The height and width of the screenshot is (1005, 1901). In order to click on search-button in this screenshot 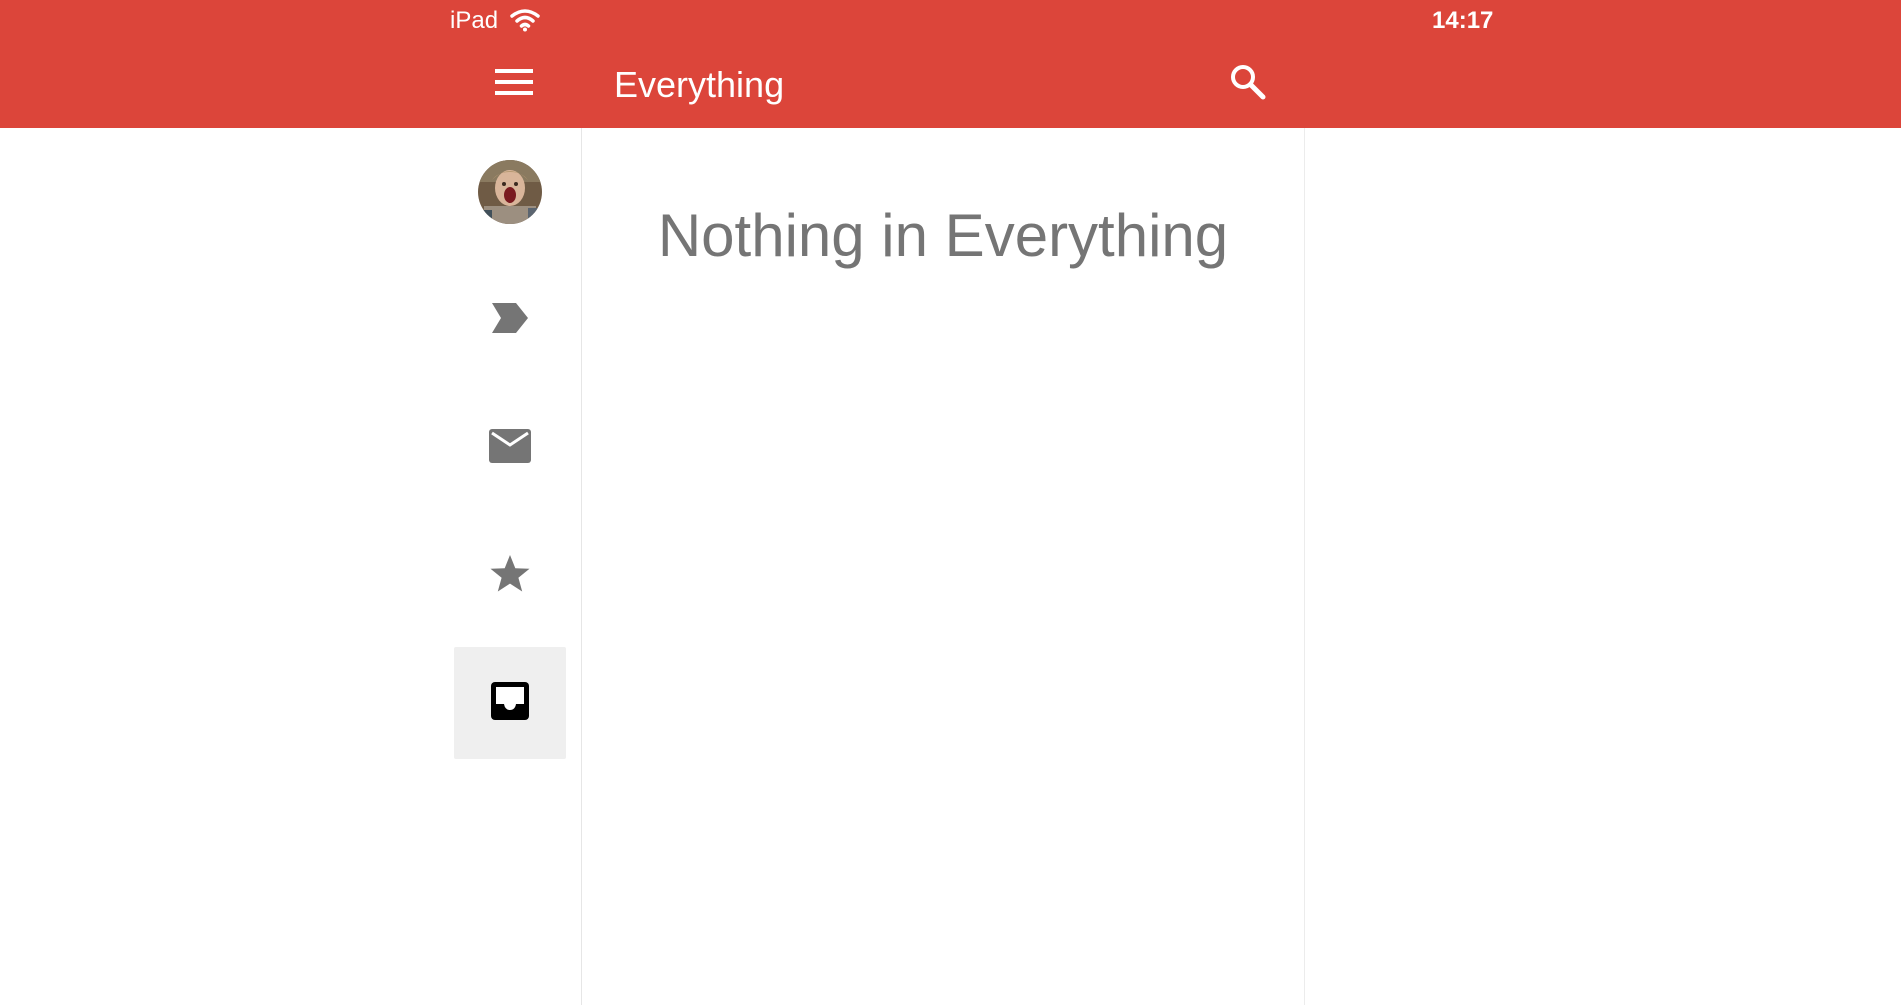, I will do `click(1248, 84)`.